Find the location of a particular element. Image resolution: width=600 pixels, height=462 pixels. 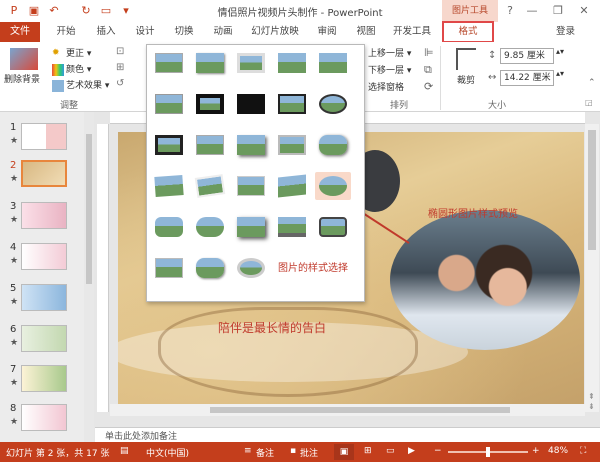

remove-background-icon is located at coordinates (24, 59).